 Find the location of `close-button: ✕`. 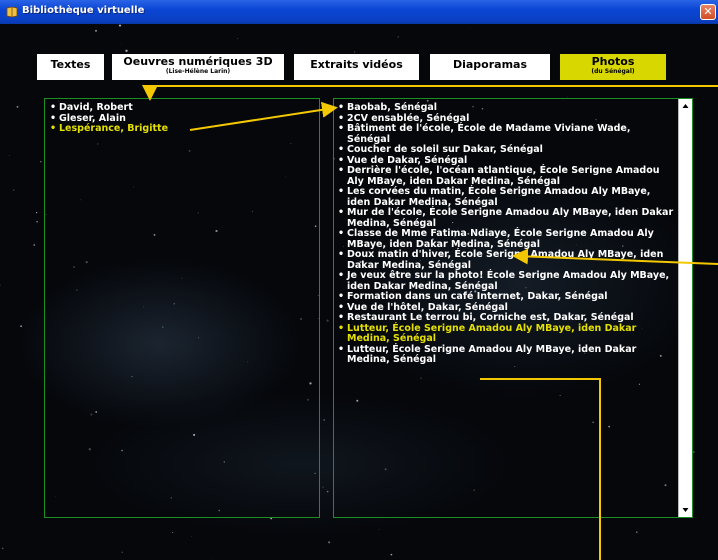

close-button: ✕ is located at coordinates (708, 12).